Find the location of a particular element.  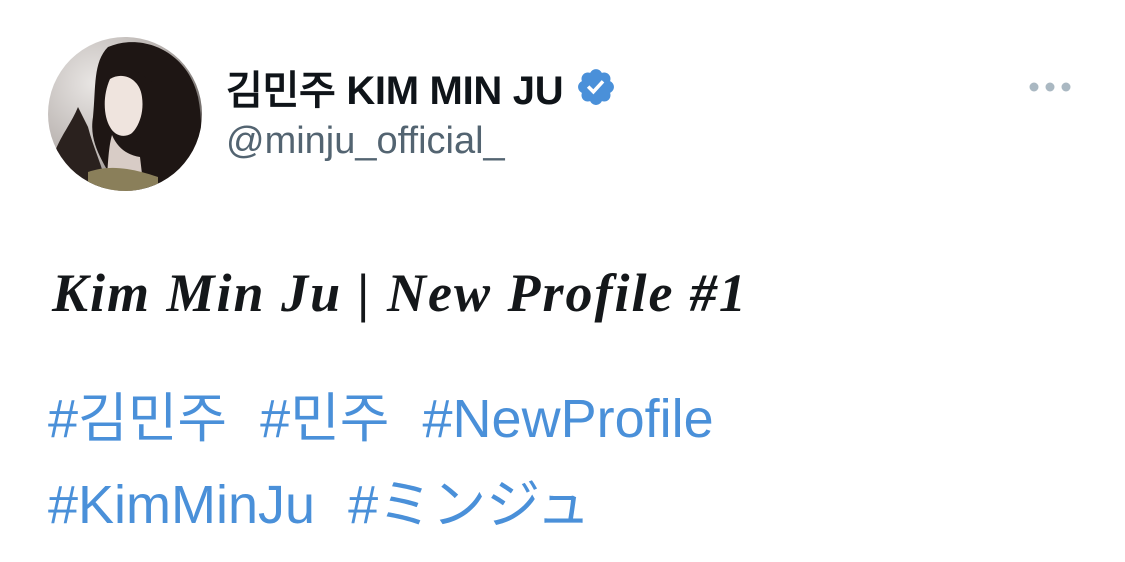

avatar is located at coordinates (125, 114).